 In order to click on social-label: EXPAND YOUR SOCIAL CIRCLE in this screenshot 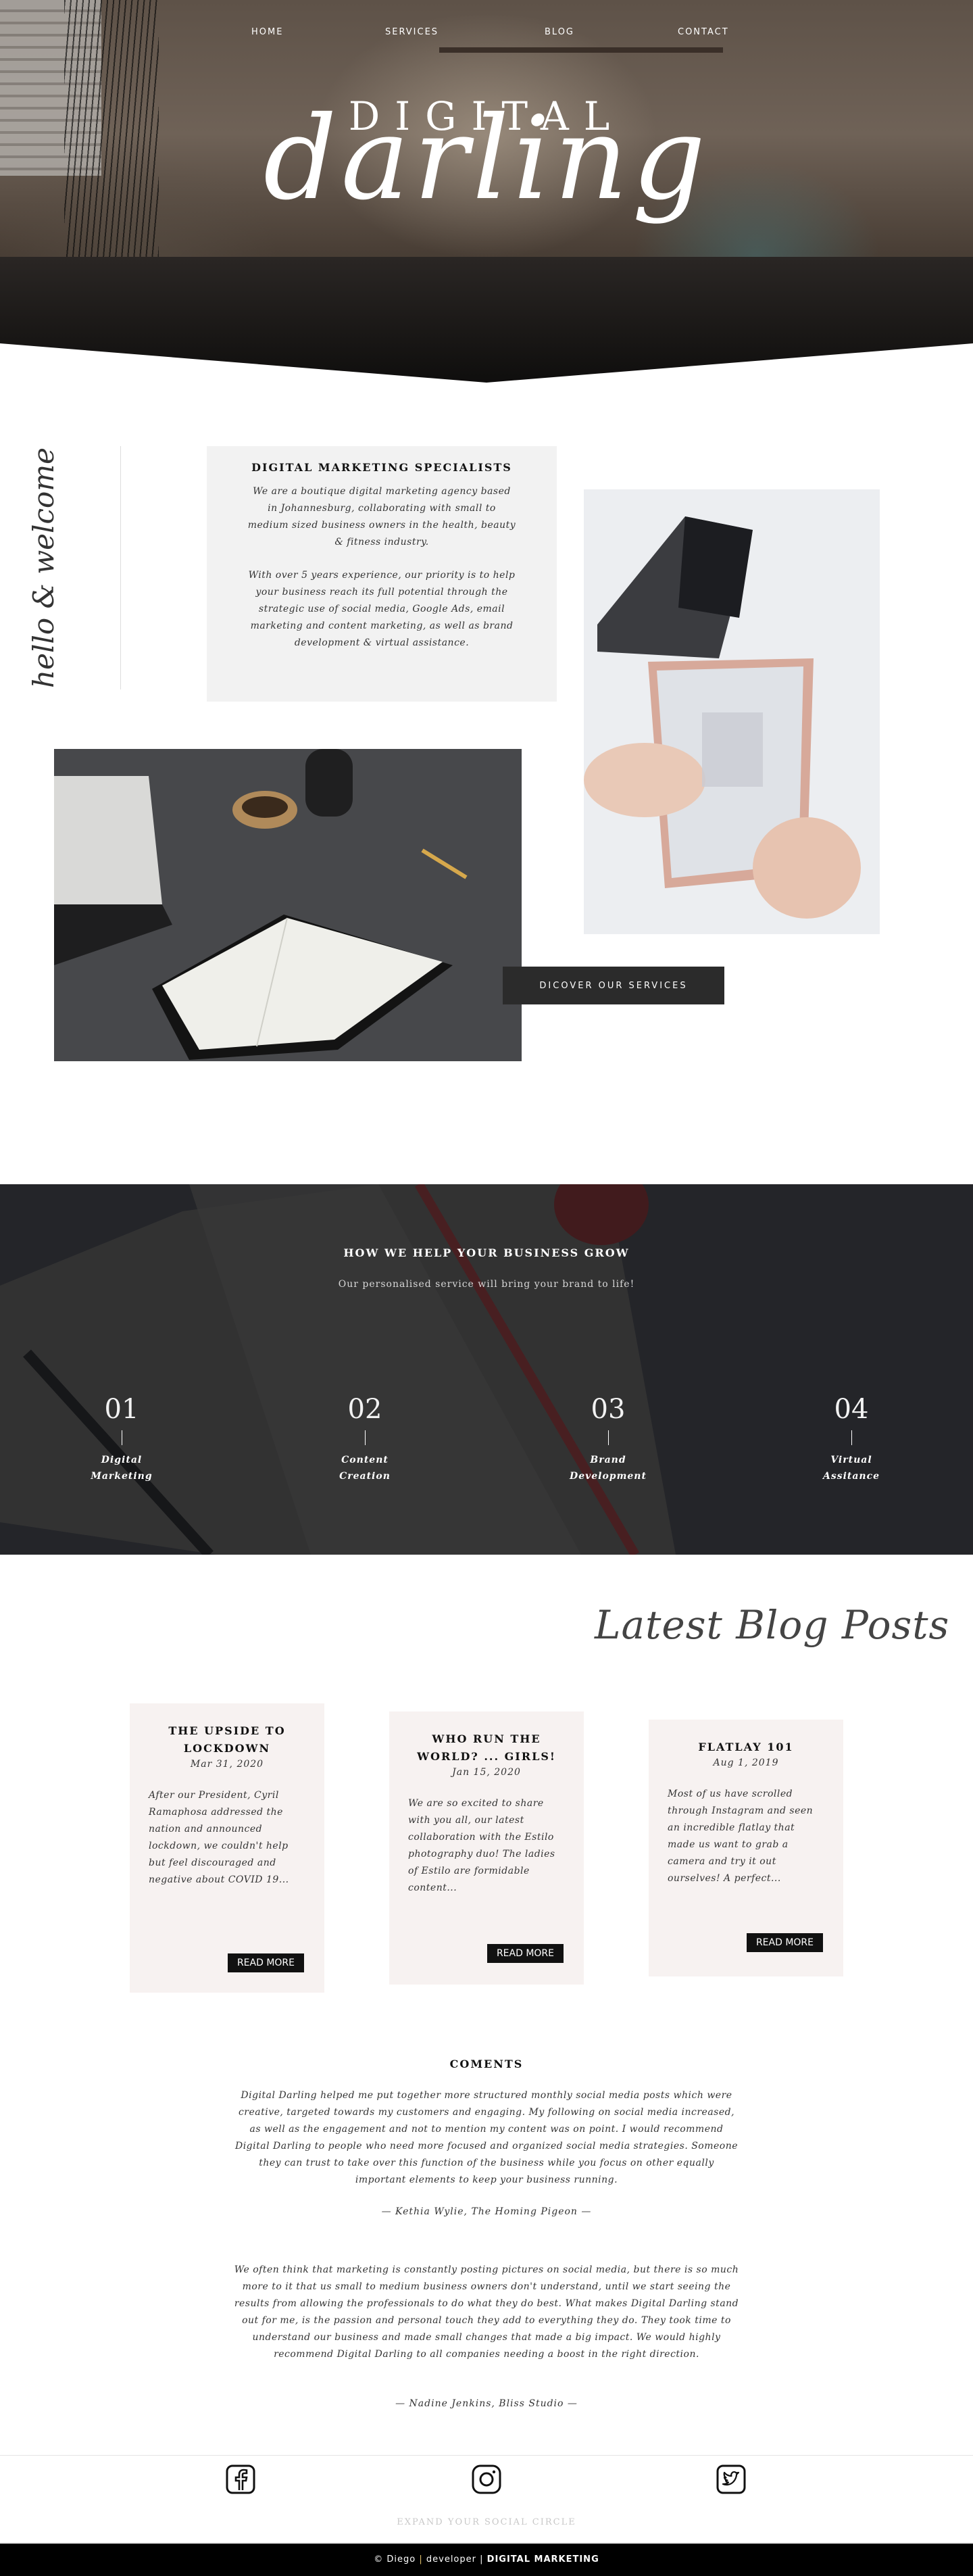, I will do `click(487, 2522)`.